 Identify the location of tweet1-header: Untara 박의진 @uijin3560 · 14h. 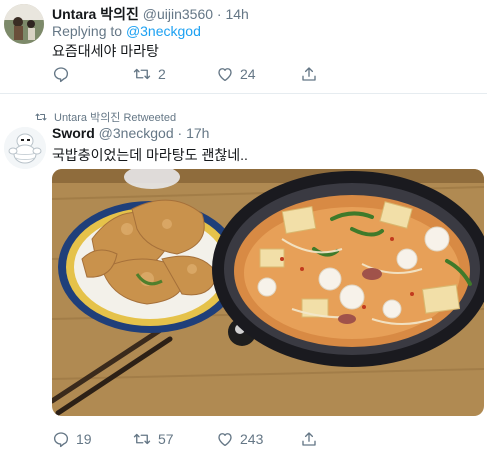
(150, 14).